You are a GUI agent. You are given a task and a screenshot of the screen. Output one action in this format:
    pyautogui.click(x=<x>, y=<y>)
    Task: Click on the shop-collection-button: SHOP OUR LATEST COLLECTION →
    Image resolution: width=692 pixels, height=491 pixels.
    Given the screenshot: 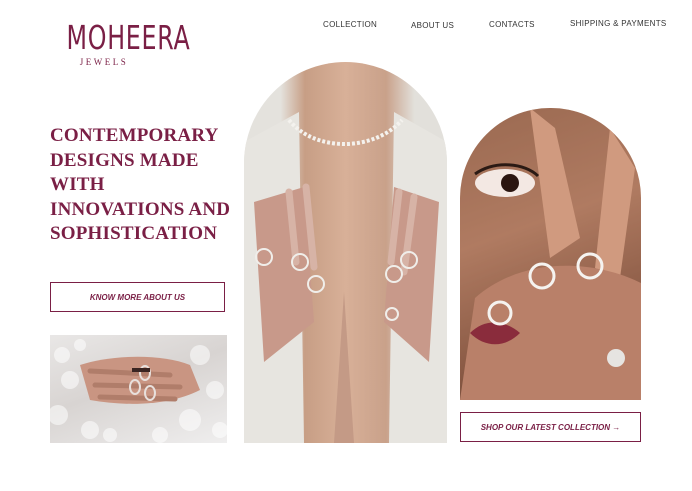 What is the action you would take?
    pyautogui.click(x=550, y=427)
    